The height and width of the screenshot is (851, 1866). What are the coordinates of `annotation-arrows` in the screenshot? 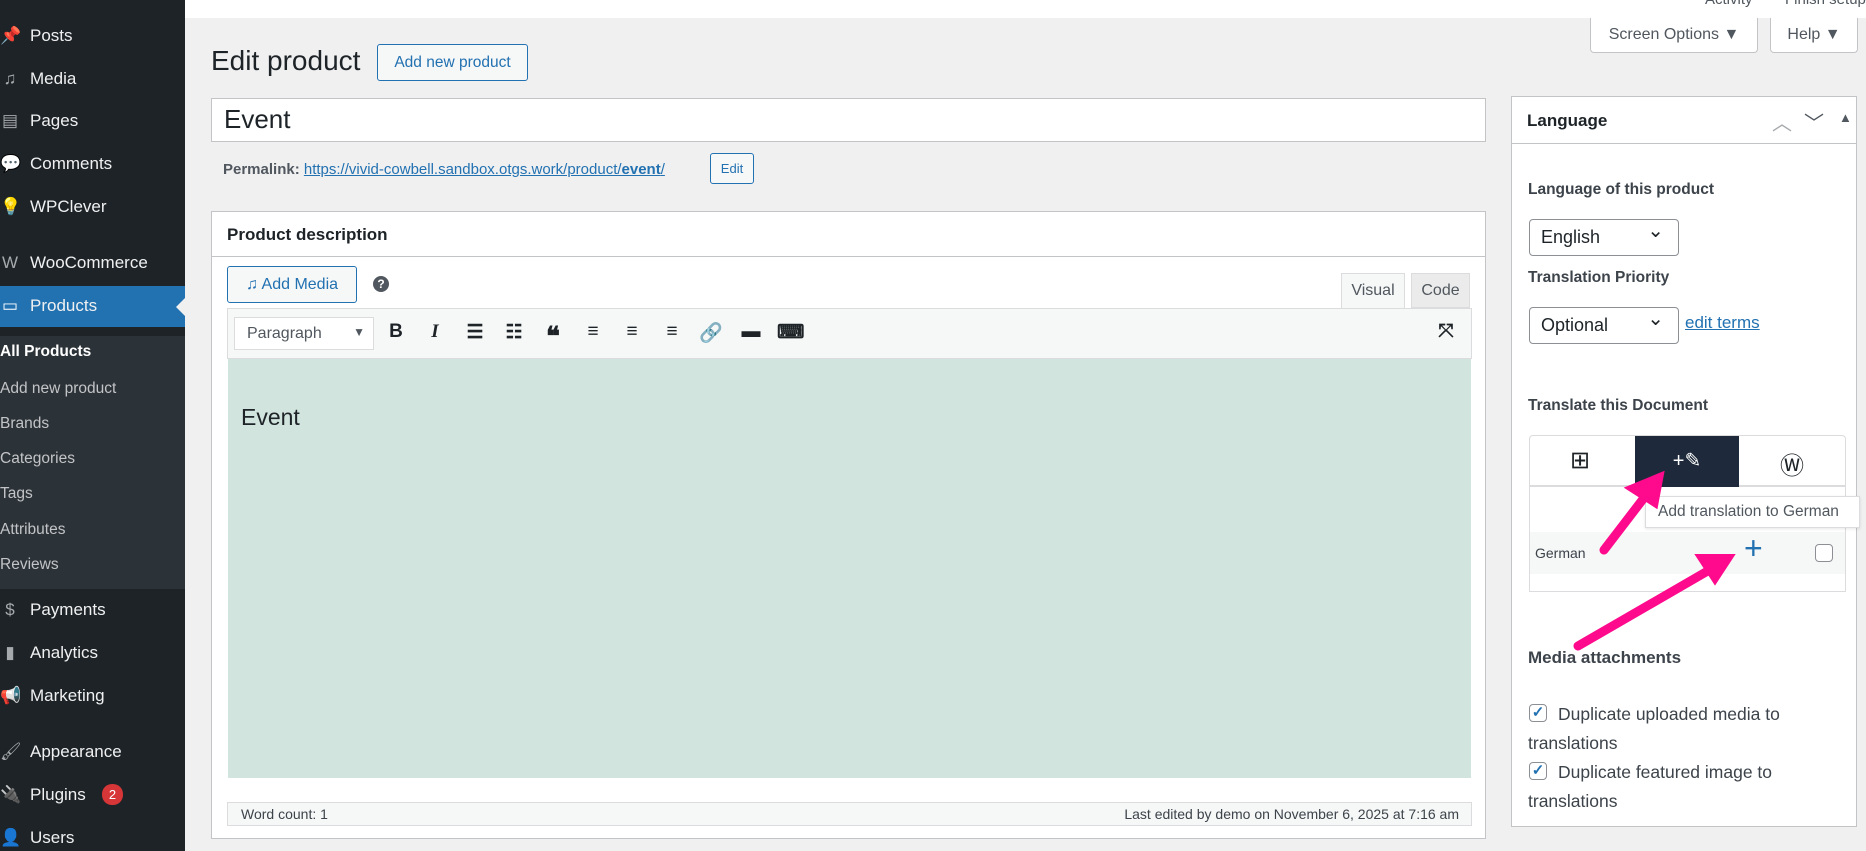 It's located at (1654, 560).